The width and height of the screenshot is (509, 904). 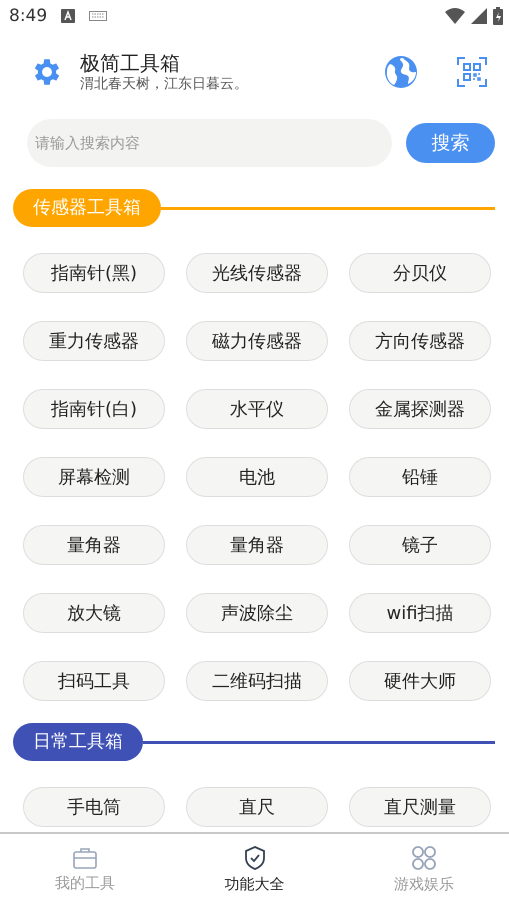 What do you see at coordinates (472, 72) in the screenshot?
I see `qr-scan-icon` at bounding box center [472, 72].